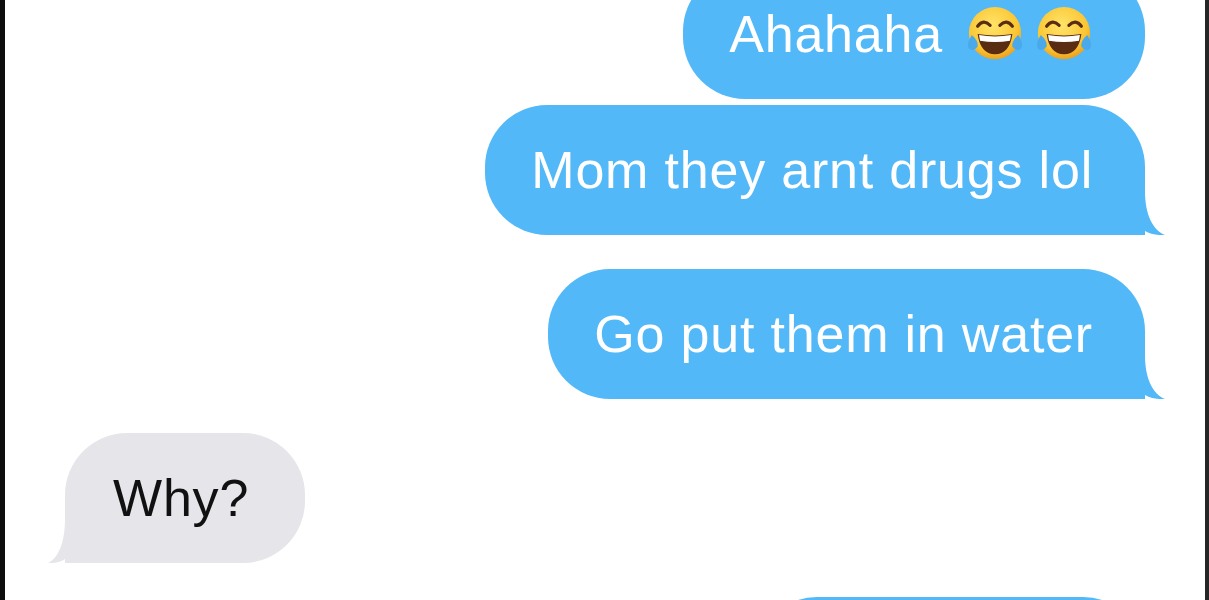 The image size is (1209, 600). Describe the element at coordinates (836, 34) in the screenshot. I see `message-text: Ahahaha` at that location.